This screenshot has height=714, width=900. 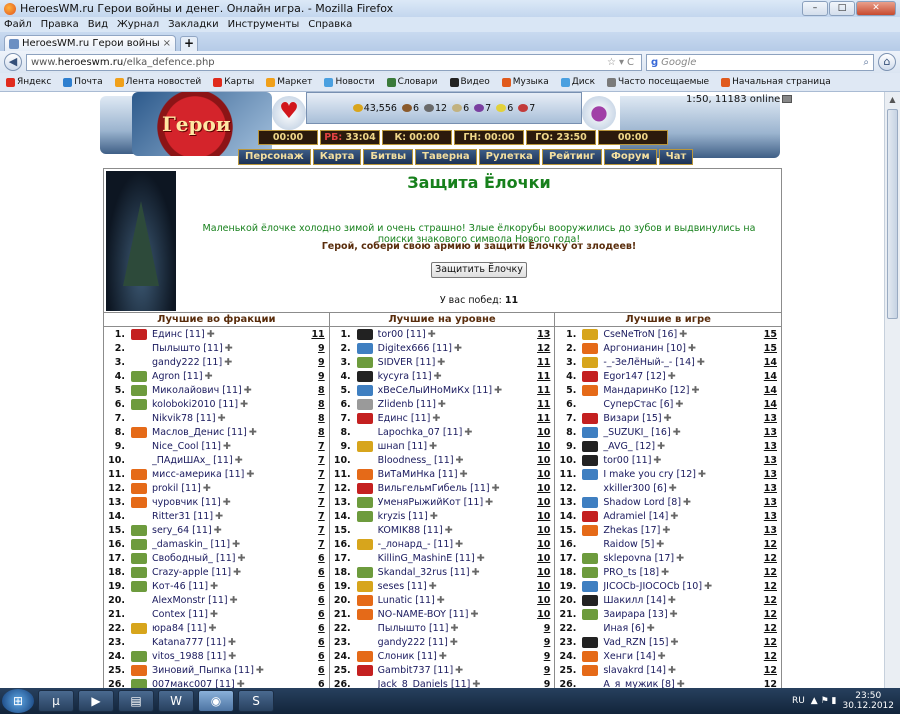 What do you see at coordinates (96, 701) in the screenshot?
I see `media-player-icon: ▶` at bounding box center [96, 701].